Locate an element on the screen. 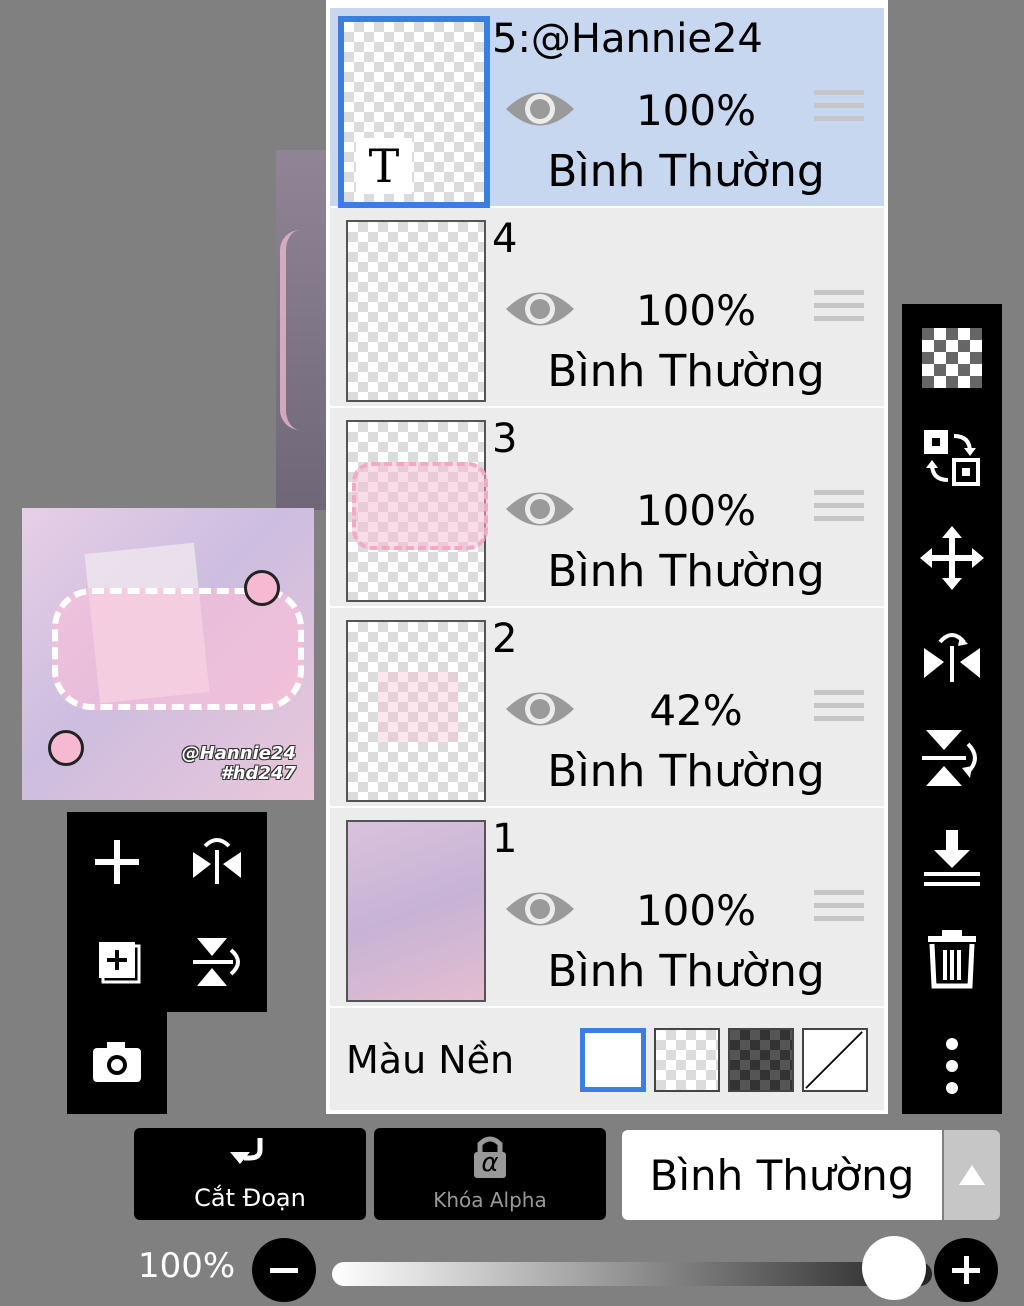 This screenshot has width=1024, height=1306. alpha-lock-label: Khóa Alpha is located at coordinates (490, 1200).